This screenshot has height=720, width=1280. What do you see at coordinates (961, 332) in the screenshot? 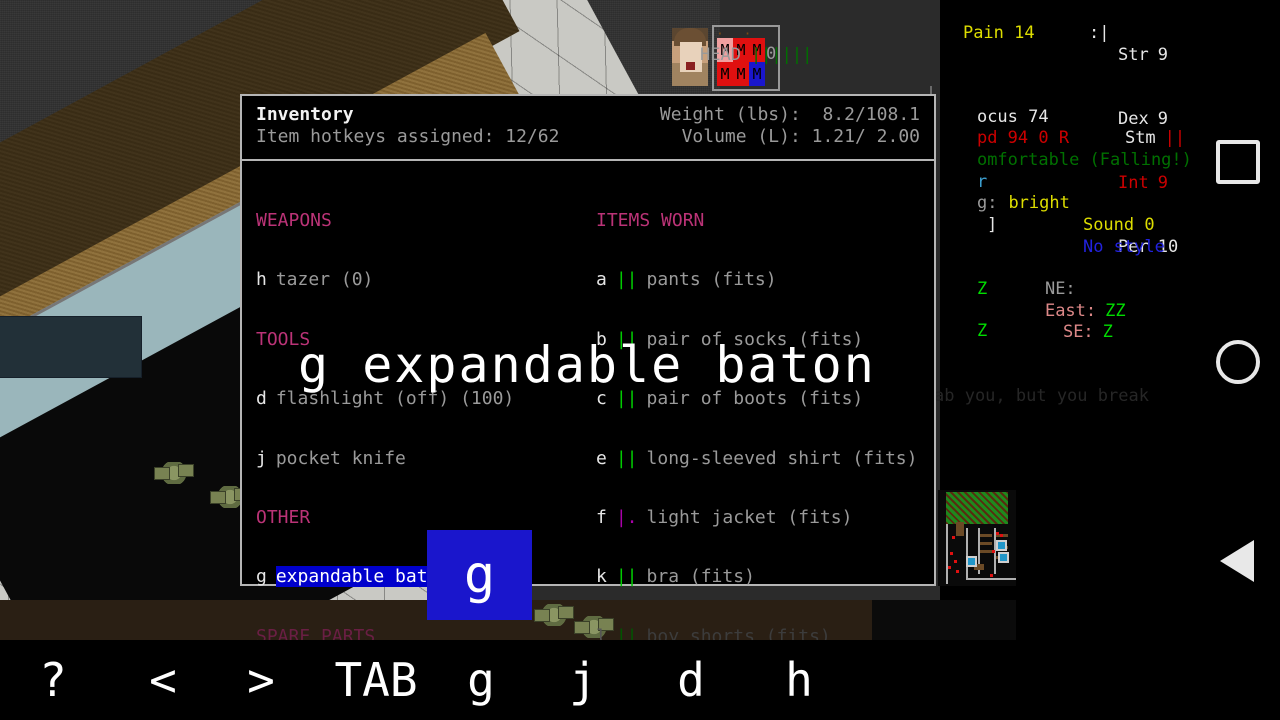
I see `hud-compass-left-2: Z` at bounding box center [961, 332].